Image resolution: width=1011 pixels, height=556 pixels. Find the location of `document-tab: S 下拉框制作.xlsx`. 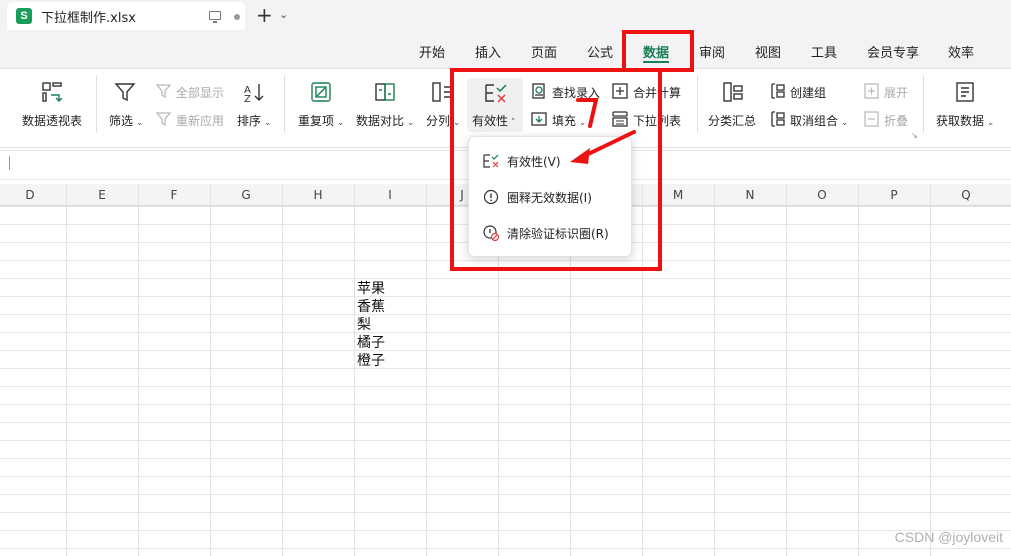

document-tab: S 下拉框制作.xlsx is located at coordinates (126, 16).